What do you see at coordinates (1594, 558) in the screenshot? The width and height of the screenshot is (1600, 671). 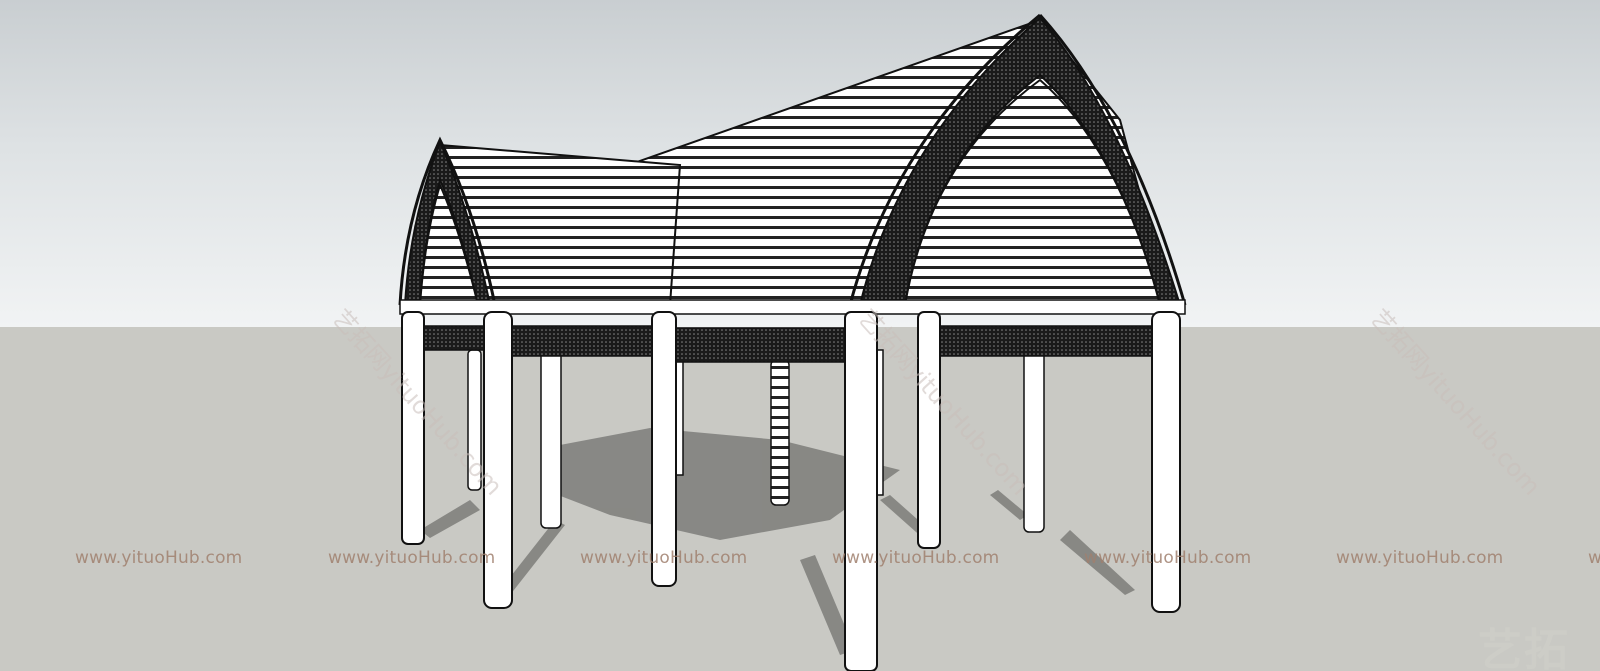 I see `watermark-url: w` at bounding box center [1594, 558].